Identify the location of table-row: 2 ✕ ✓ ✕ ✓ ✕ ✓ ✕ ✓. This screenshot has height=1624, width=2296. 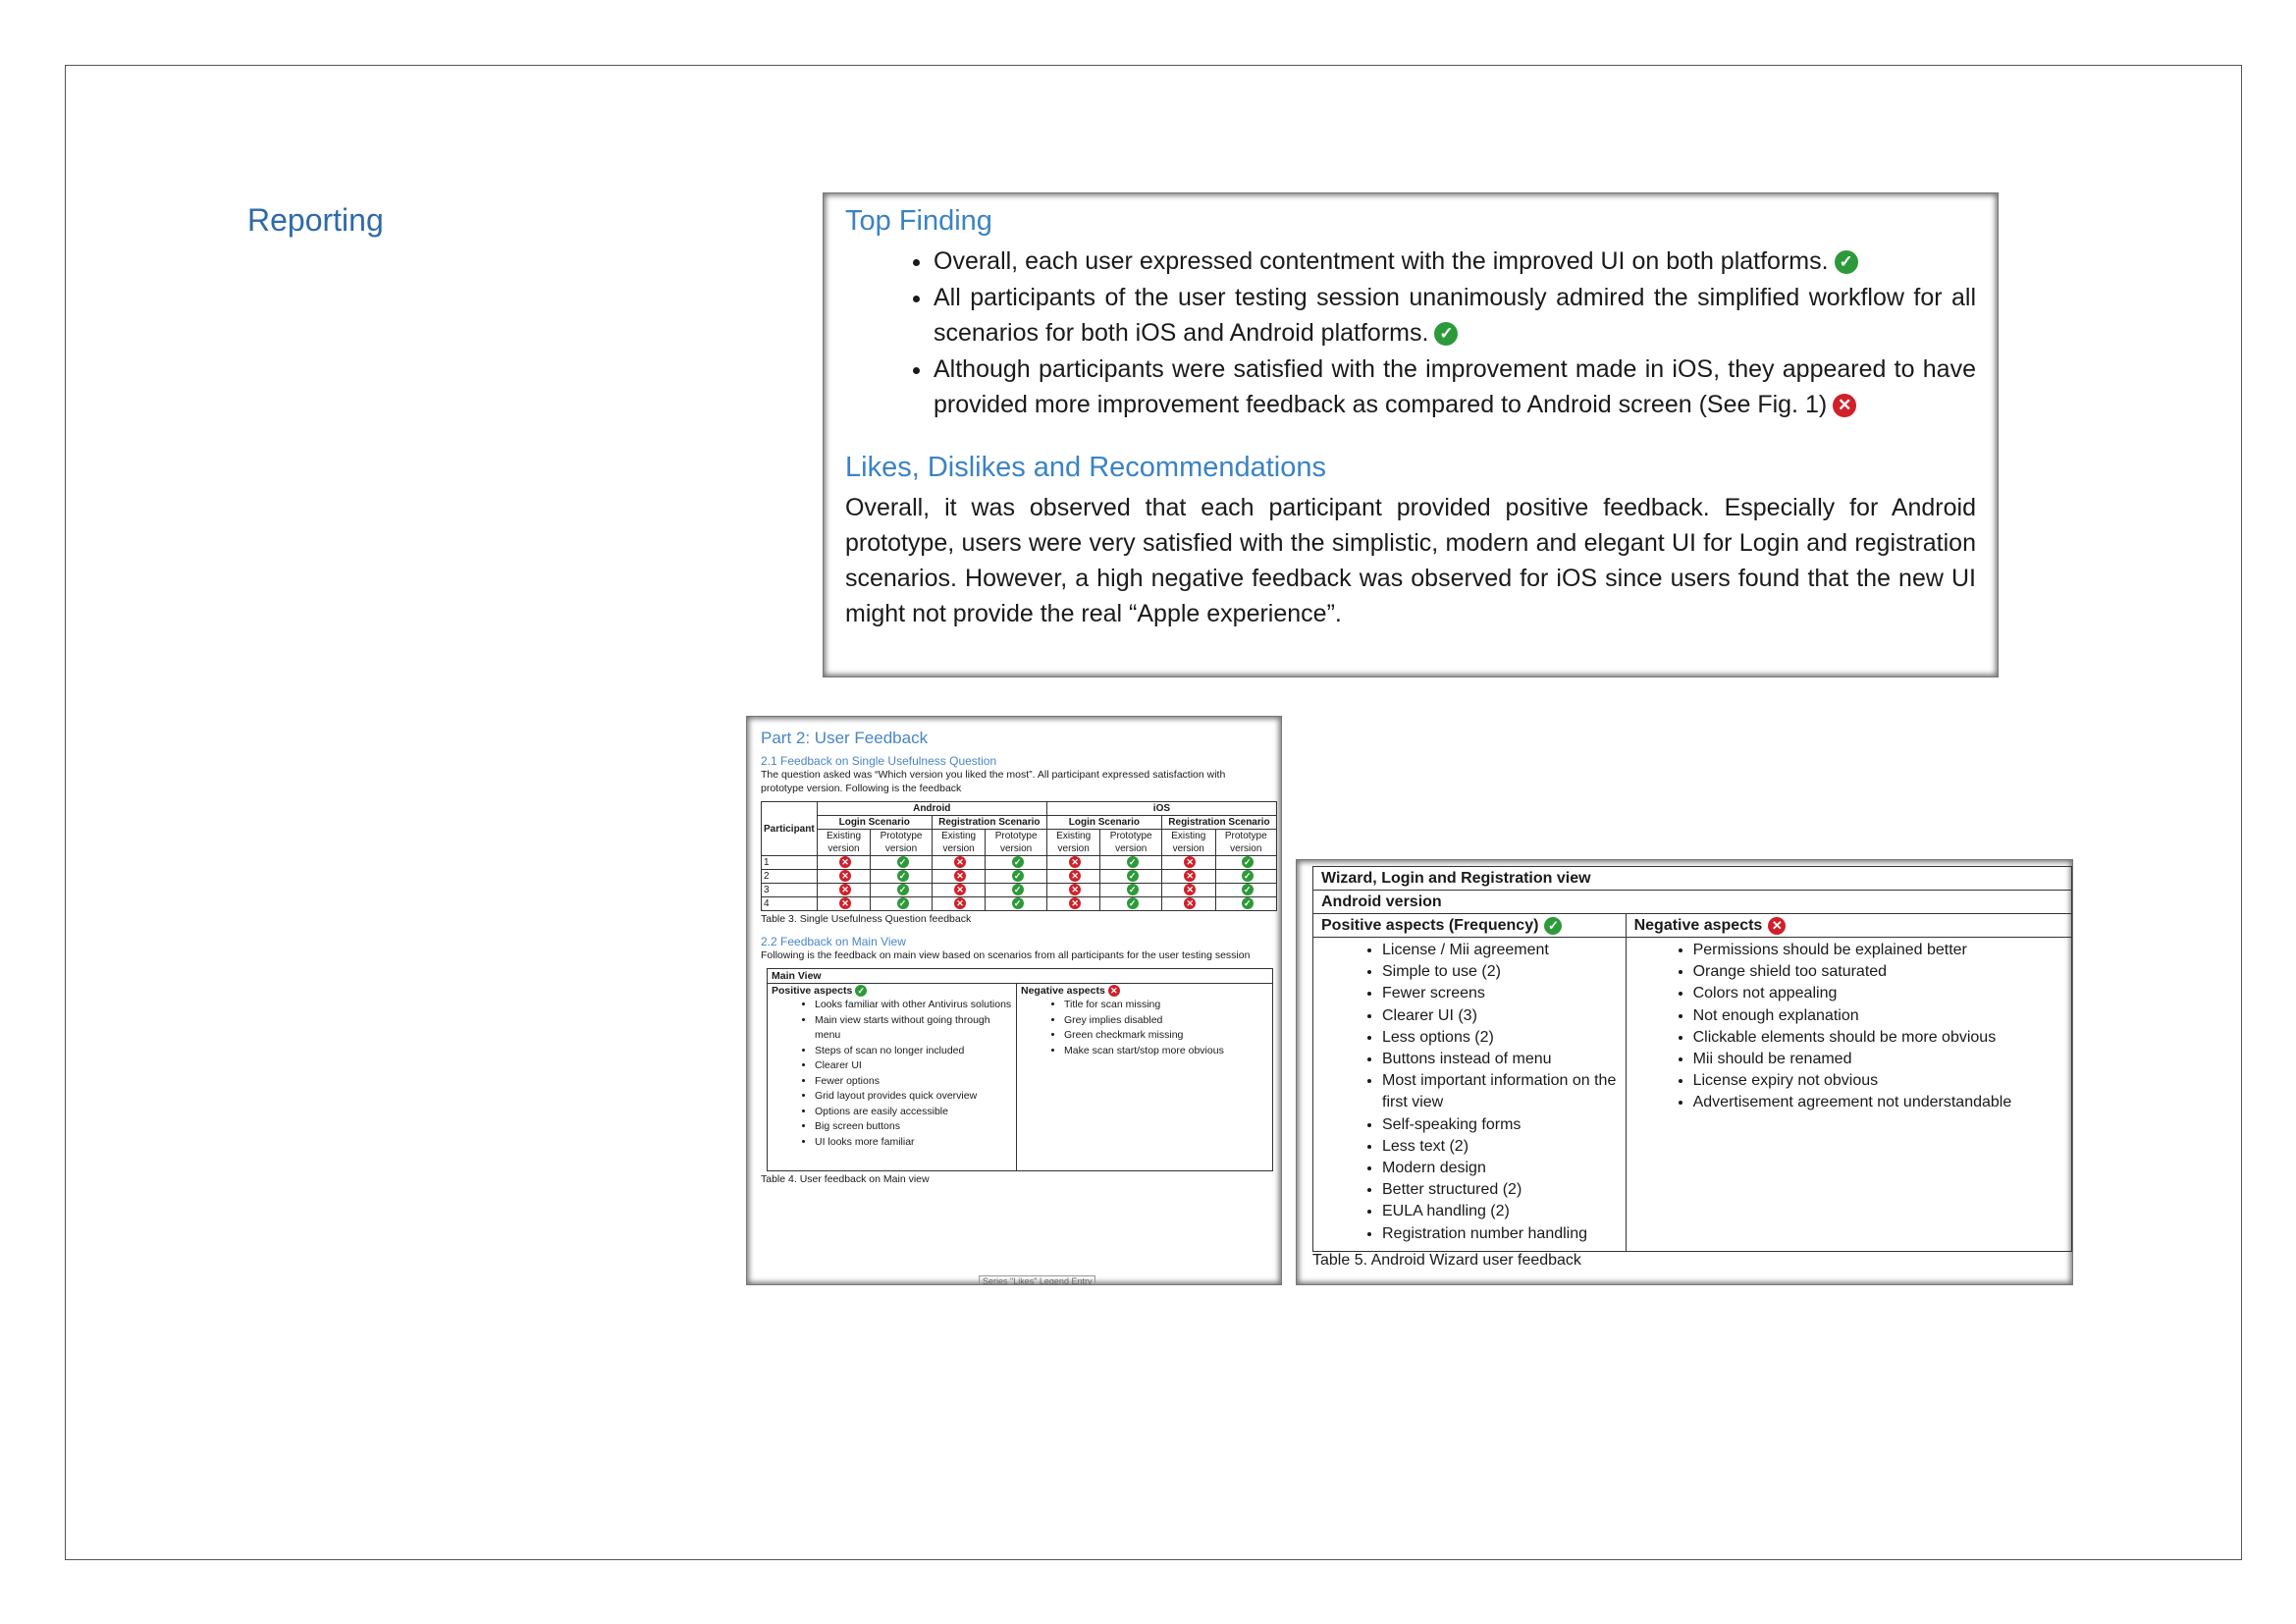
(1019, 876).